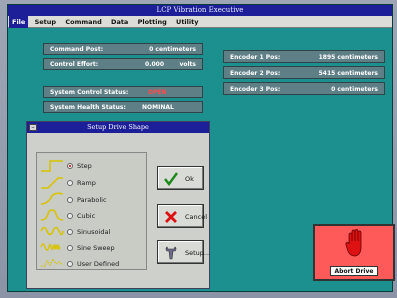 The image size is (397, 298). I want to click on cancel-button: Cancel, so click(182, 216).